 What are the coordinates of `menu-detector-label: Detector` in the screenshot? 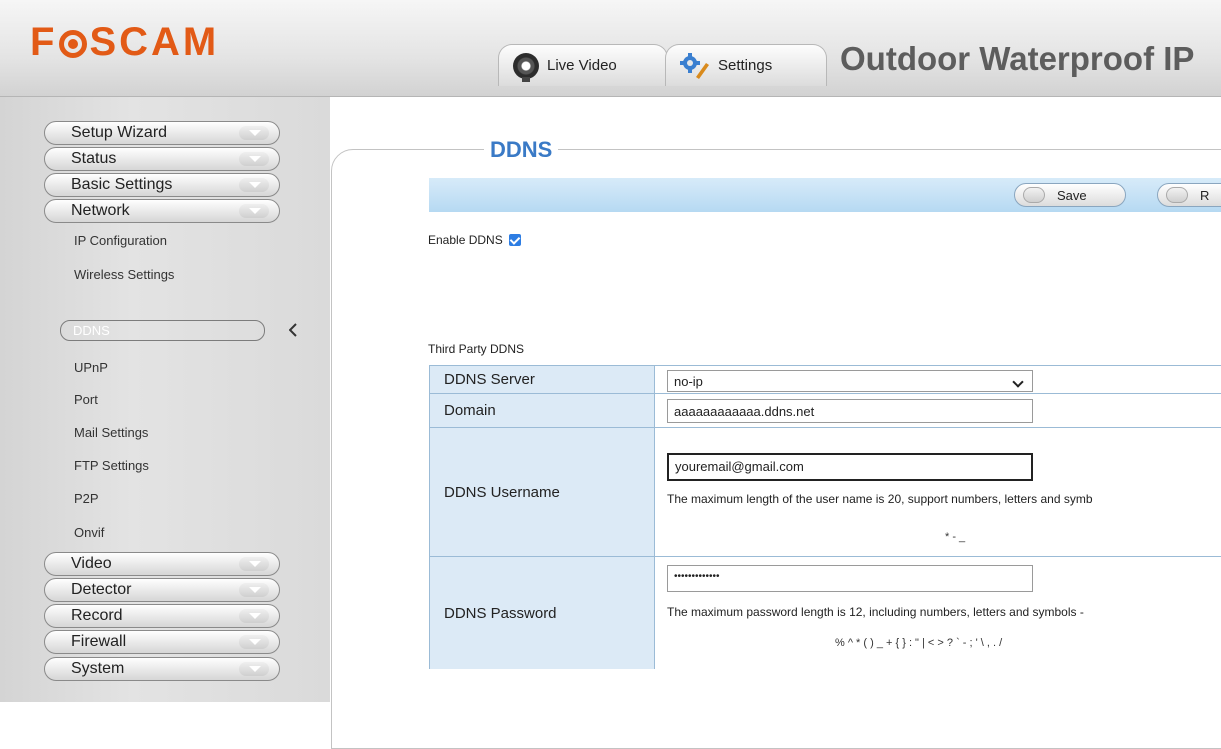 It's located at (101, 589).